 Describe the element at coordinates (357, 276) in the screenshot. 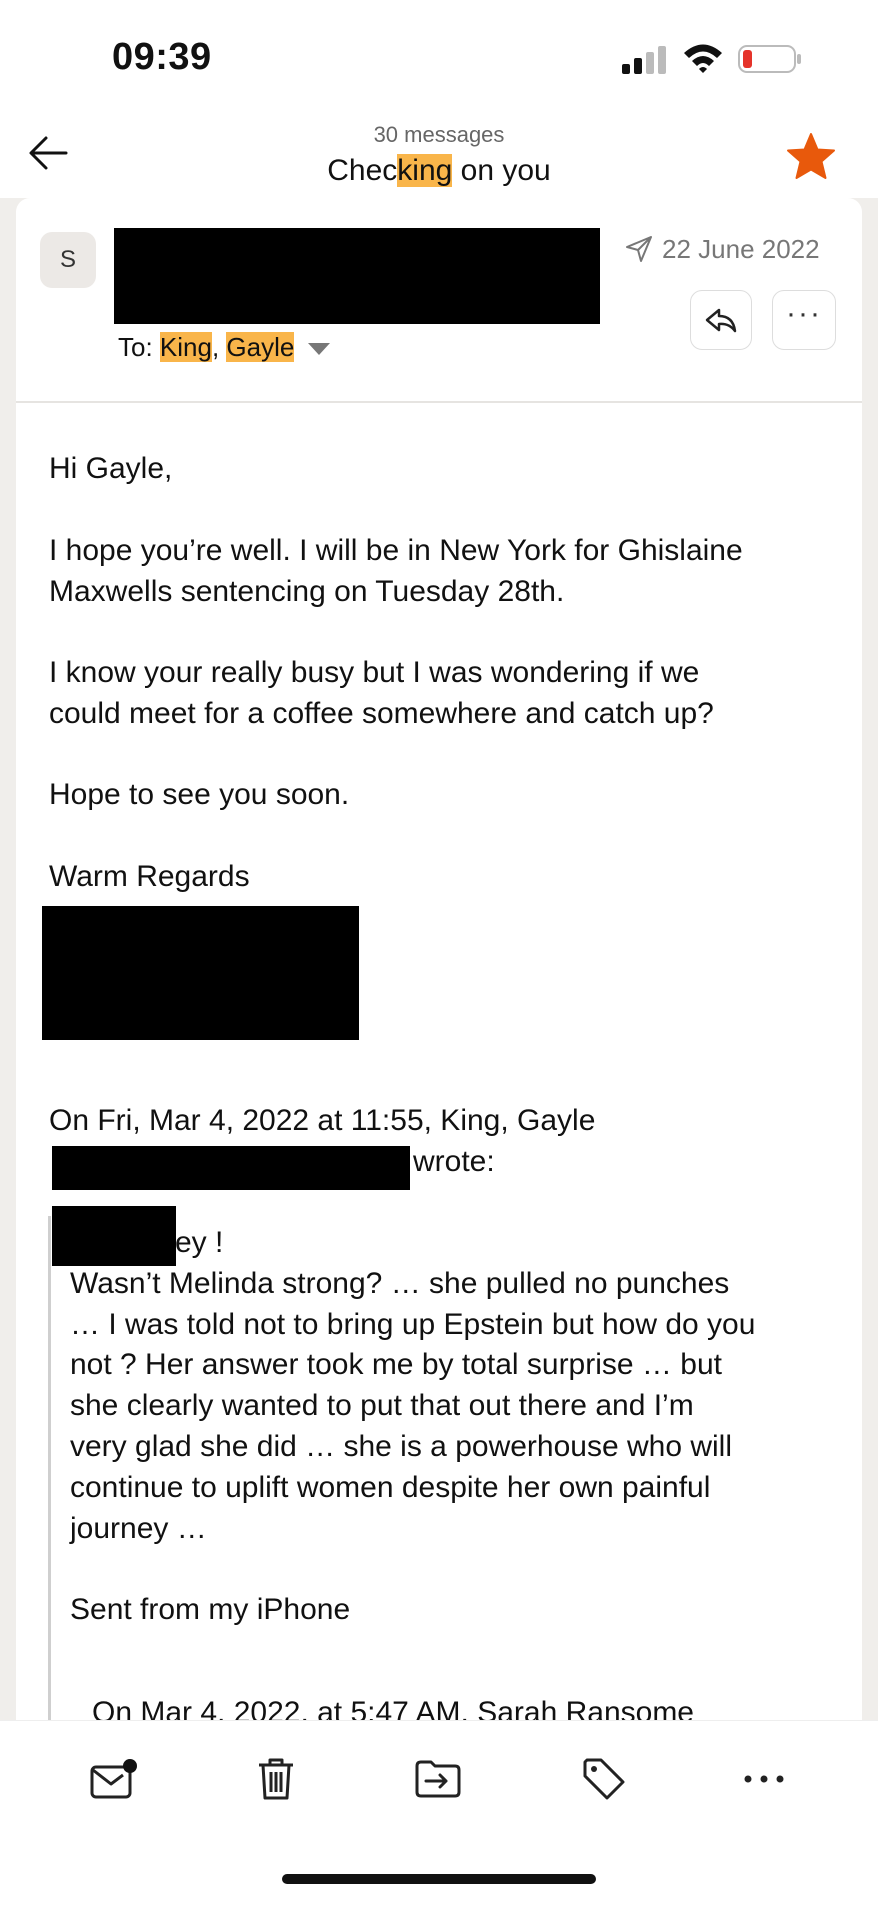

I see `sender-redaction` at that location.